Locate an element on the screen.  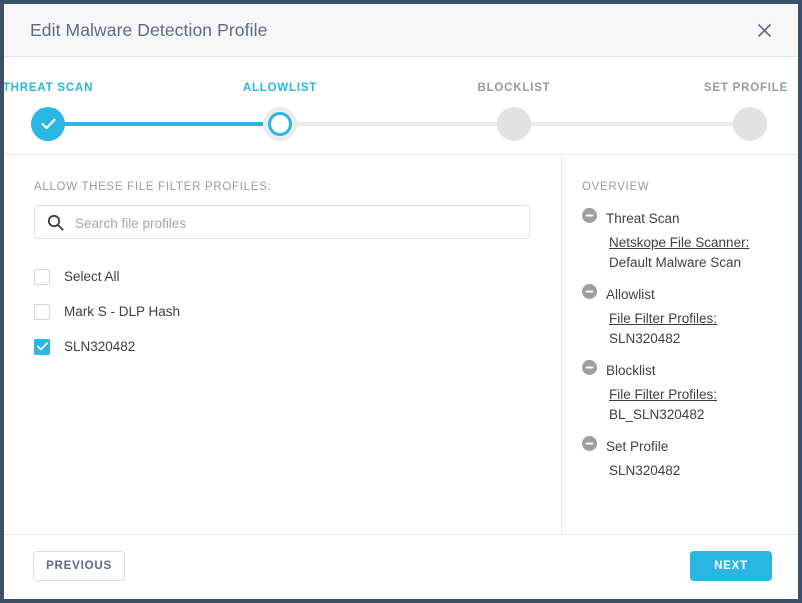
file-profile-list: Select All Mark S - DLP Hash SLN320482 is located at coordinates (282, 311).